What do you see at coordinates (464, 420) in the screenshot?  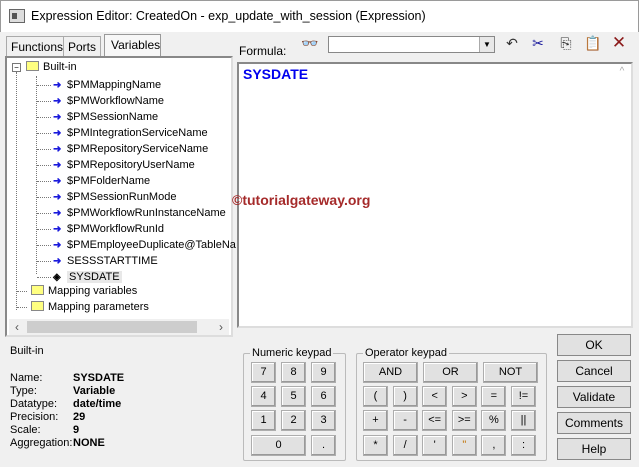 I see `operator-key: >=` at bounding box center [464, 420].